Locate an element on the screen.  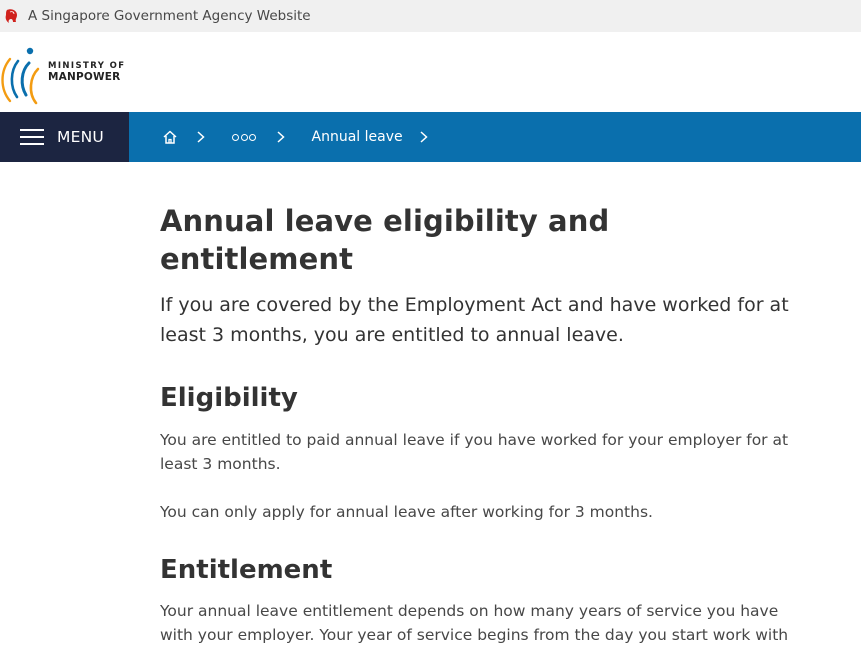
section-heading-entitlement: Entitlement is located at coordinates (246, 570).